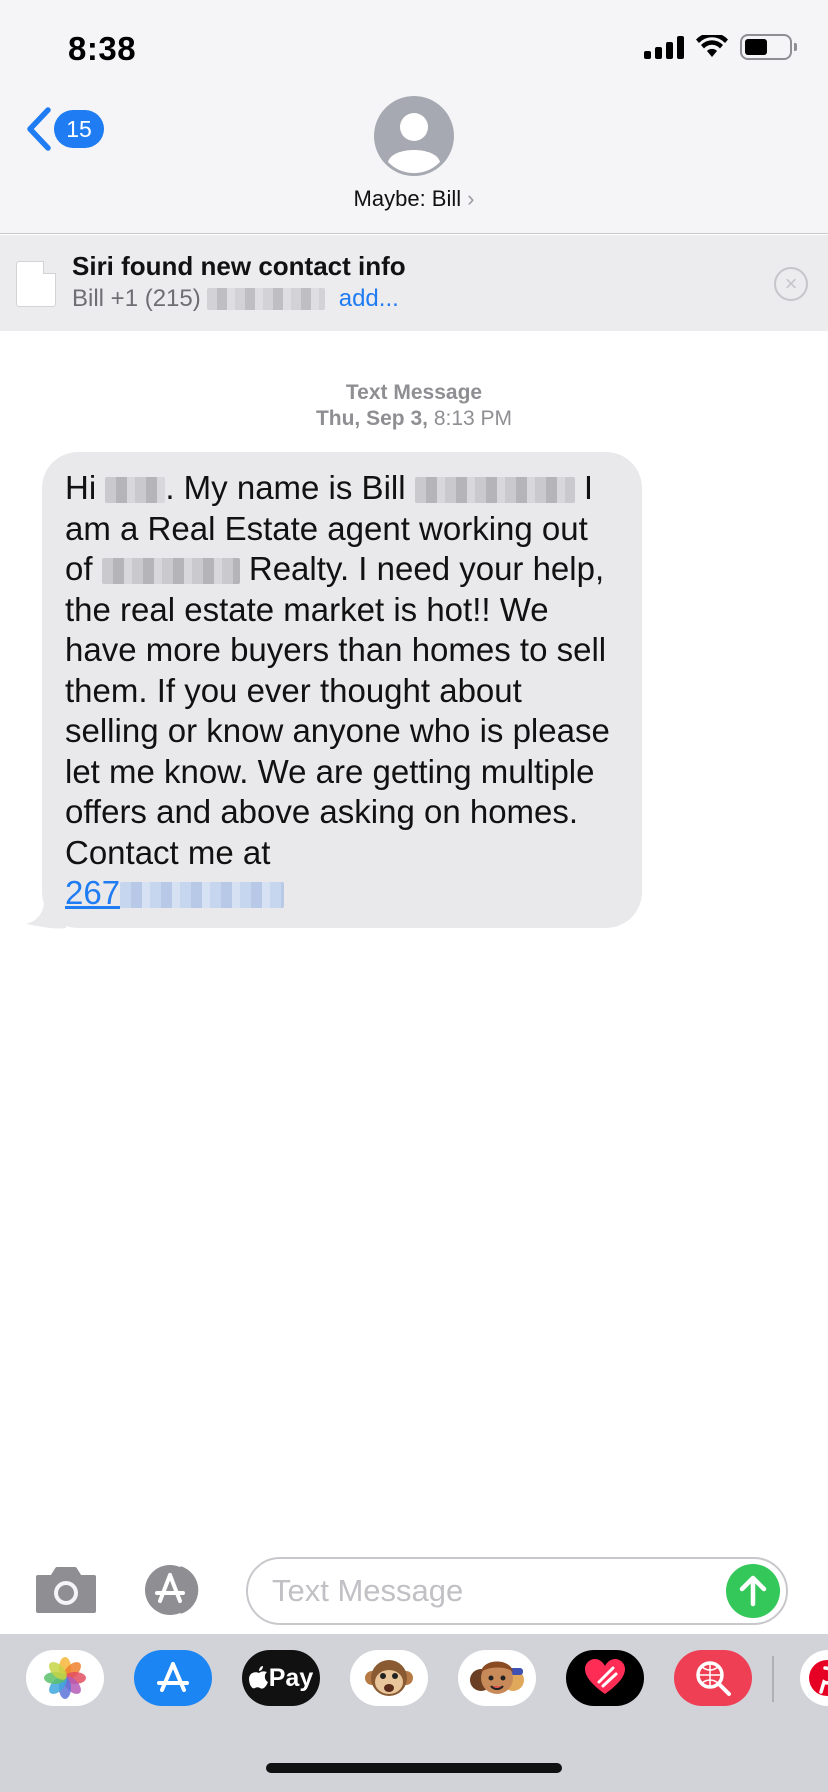 This screenshot has height=1792, width=828. I want to click on battery-icon, so click(768, 47).